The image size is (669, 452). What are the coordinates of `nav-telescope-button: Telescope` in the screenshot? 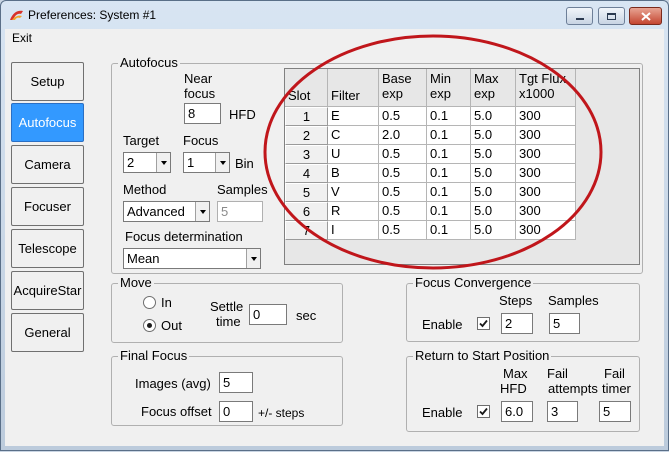 It's located at (47, 248).